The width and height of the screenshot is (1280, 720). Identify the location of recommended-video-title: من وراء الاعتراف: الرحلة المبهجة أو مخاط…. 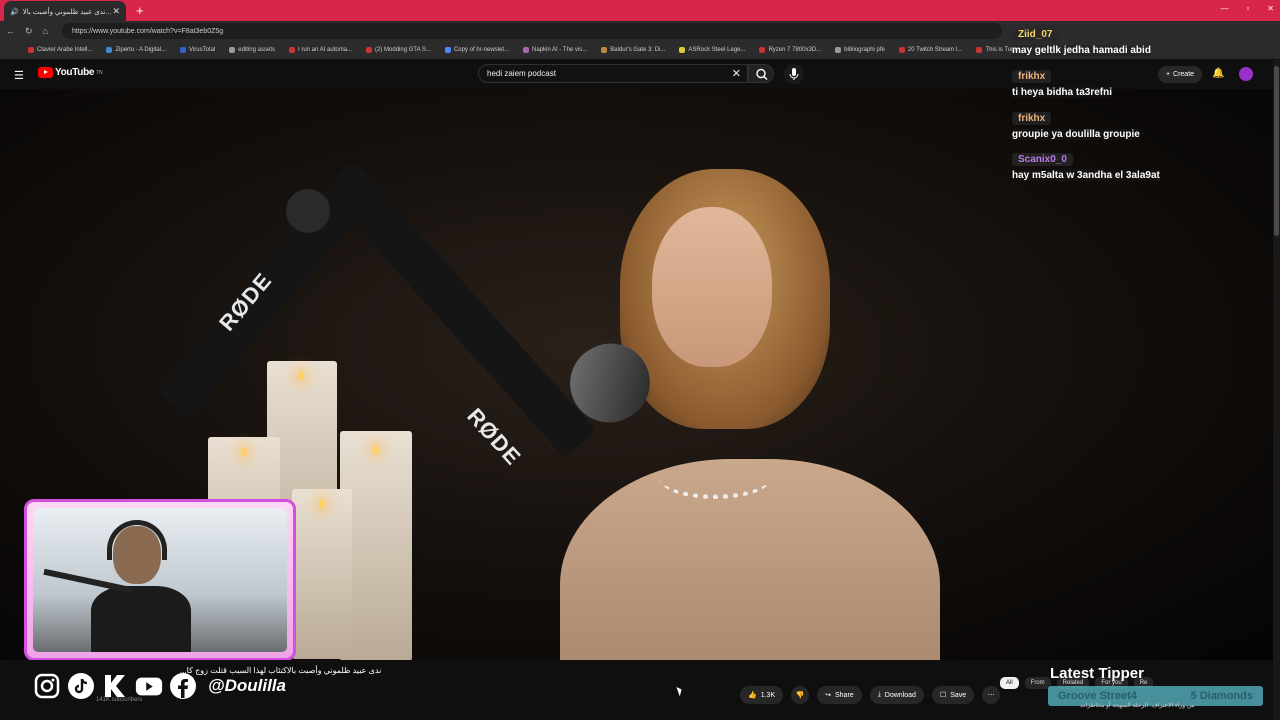
(1137, 705).